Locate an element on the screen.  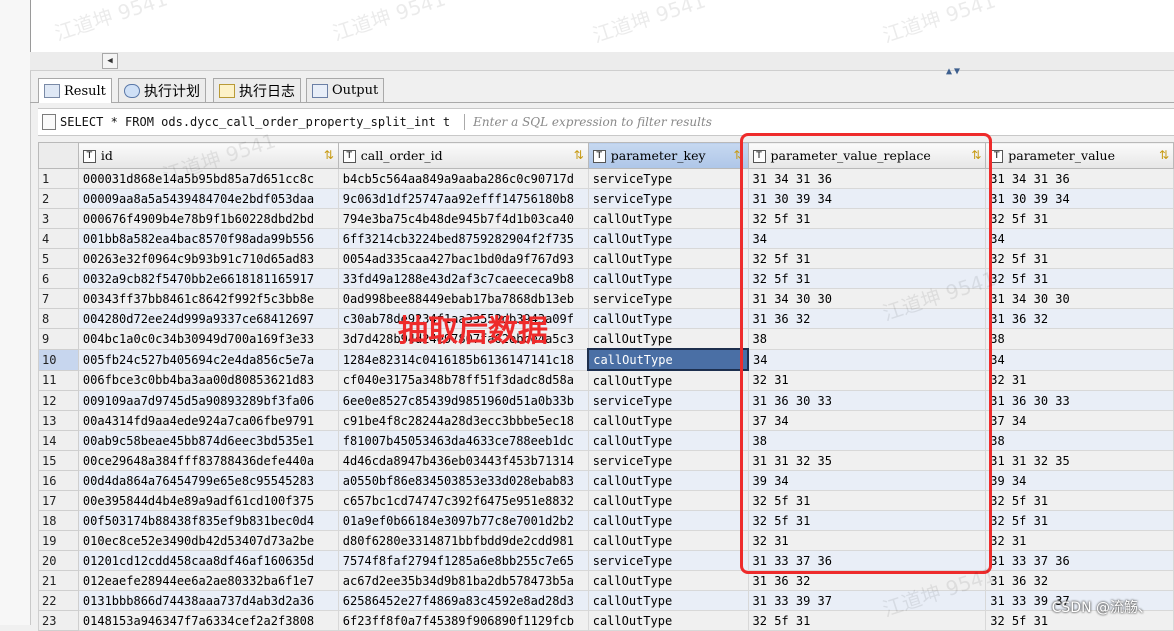
id-cell: 0032a9cb82f5470bb2e6618181165917 is located at coordinates (208, 278).